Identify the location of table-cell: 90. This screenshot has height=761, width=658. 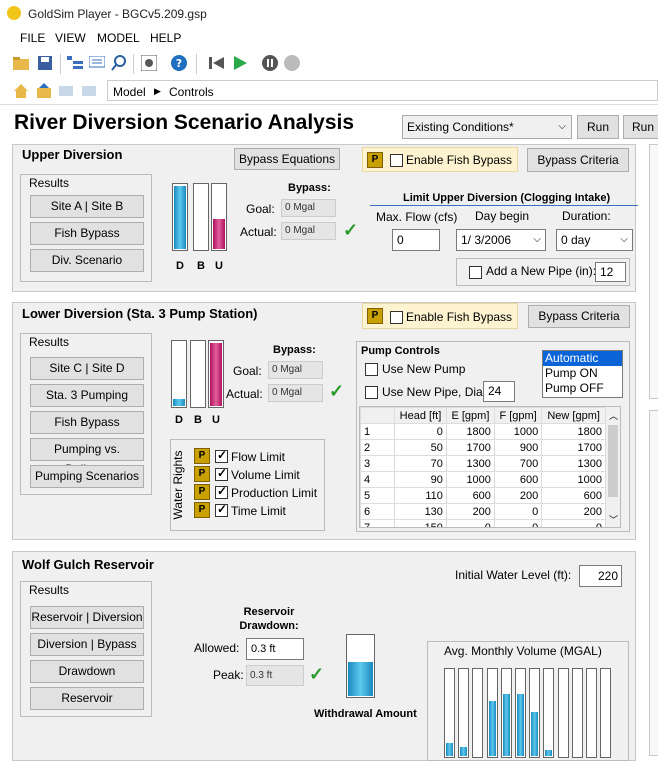
(420, 479).